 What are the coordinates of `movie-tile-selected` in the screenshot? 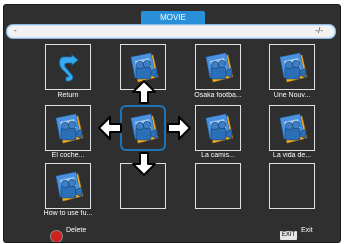 It's located at (143, 128).